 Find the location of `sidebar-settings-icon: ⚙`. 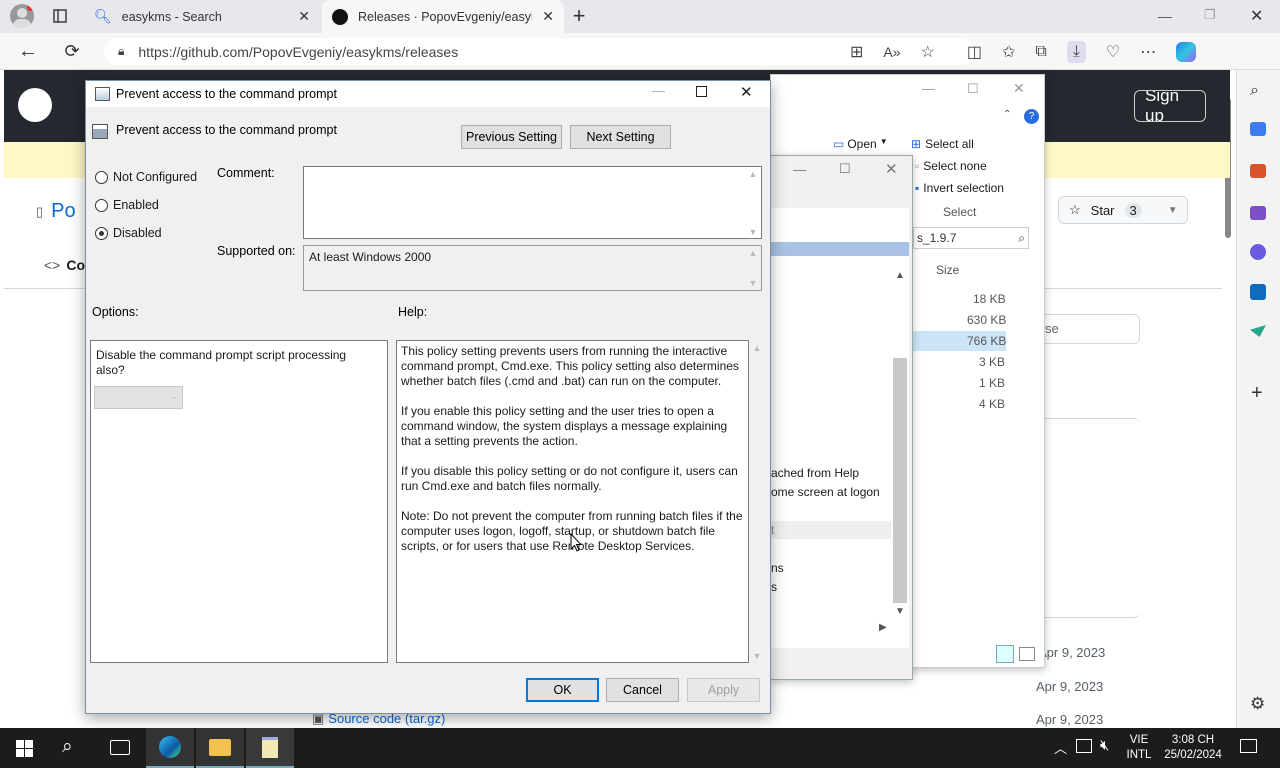

sidebar-settings-icon: ⚙ is located at coordinates (1257, 704).